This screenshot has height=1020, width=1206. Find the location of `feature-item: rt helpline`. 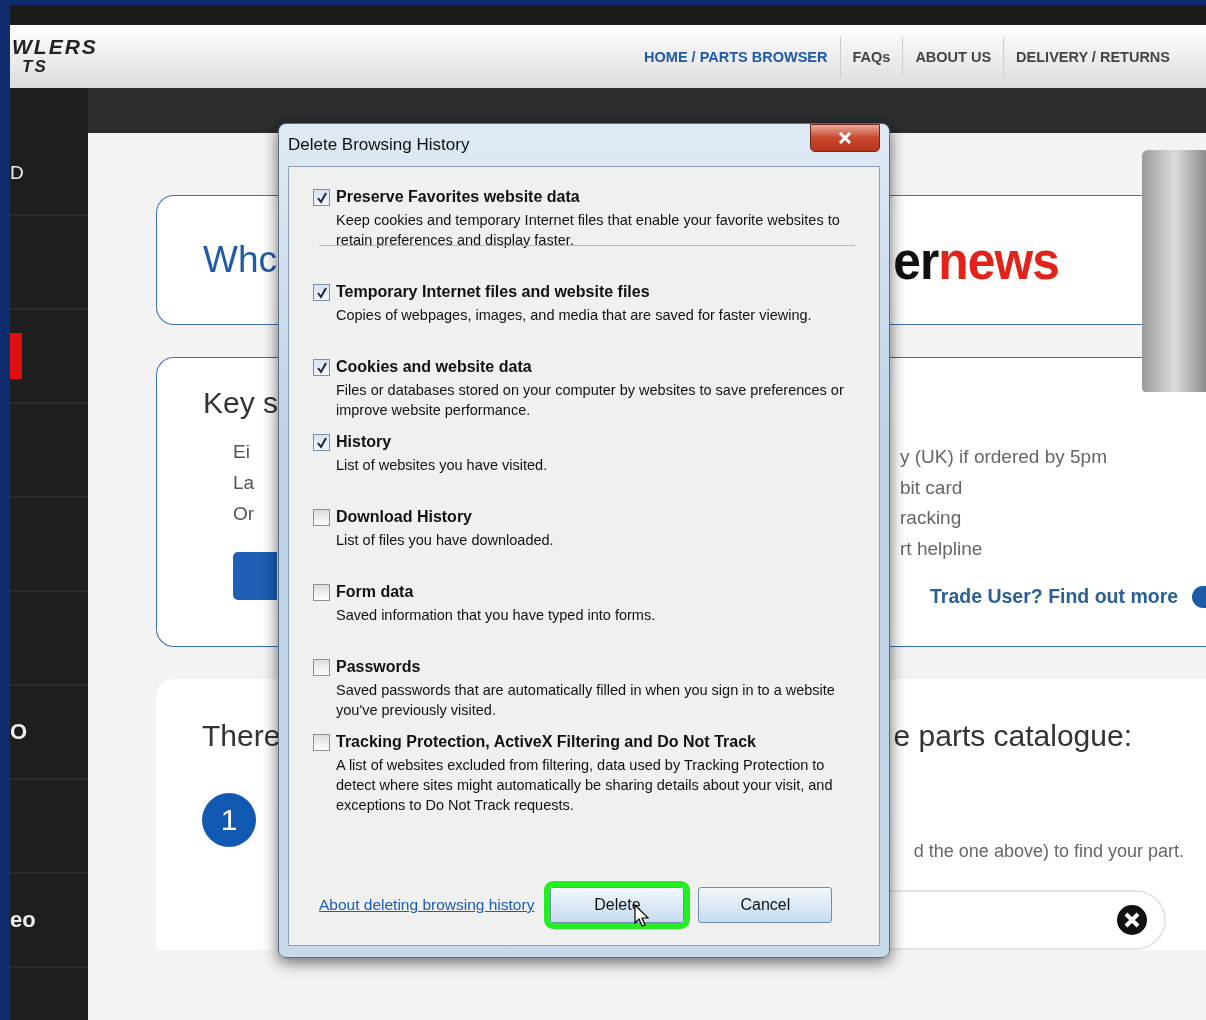

feature-item: rt helpline is located at coordinates (942, 548).